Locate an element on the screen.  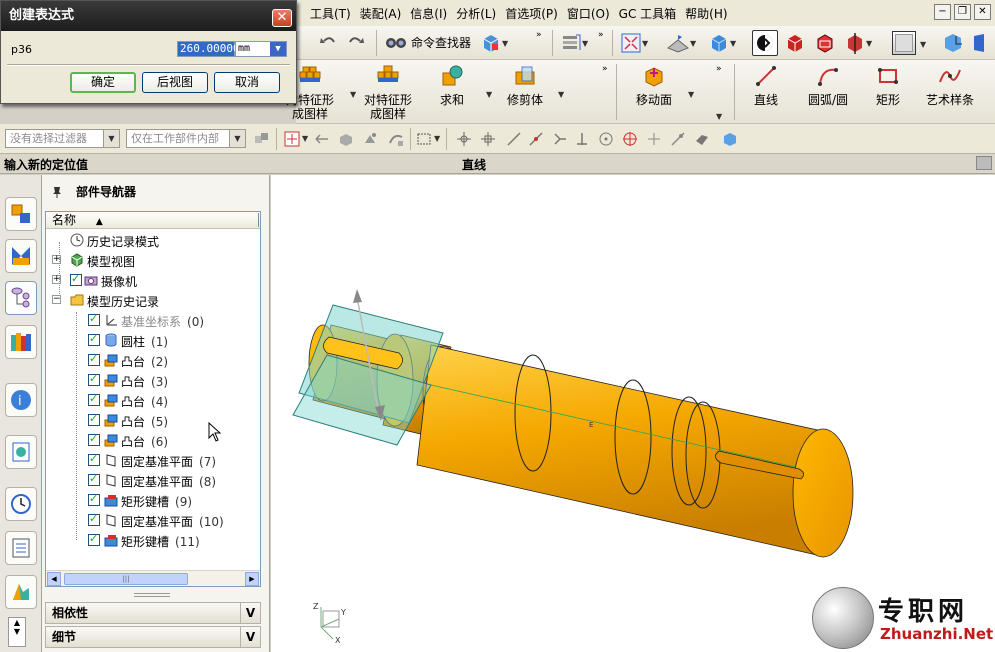
unite-button: 求和 is located at coordinates (452, 85).